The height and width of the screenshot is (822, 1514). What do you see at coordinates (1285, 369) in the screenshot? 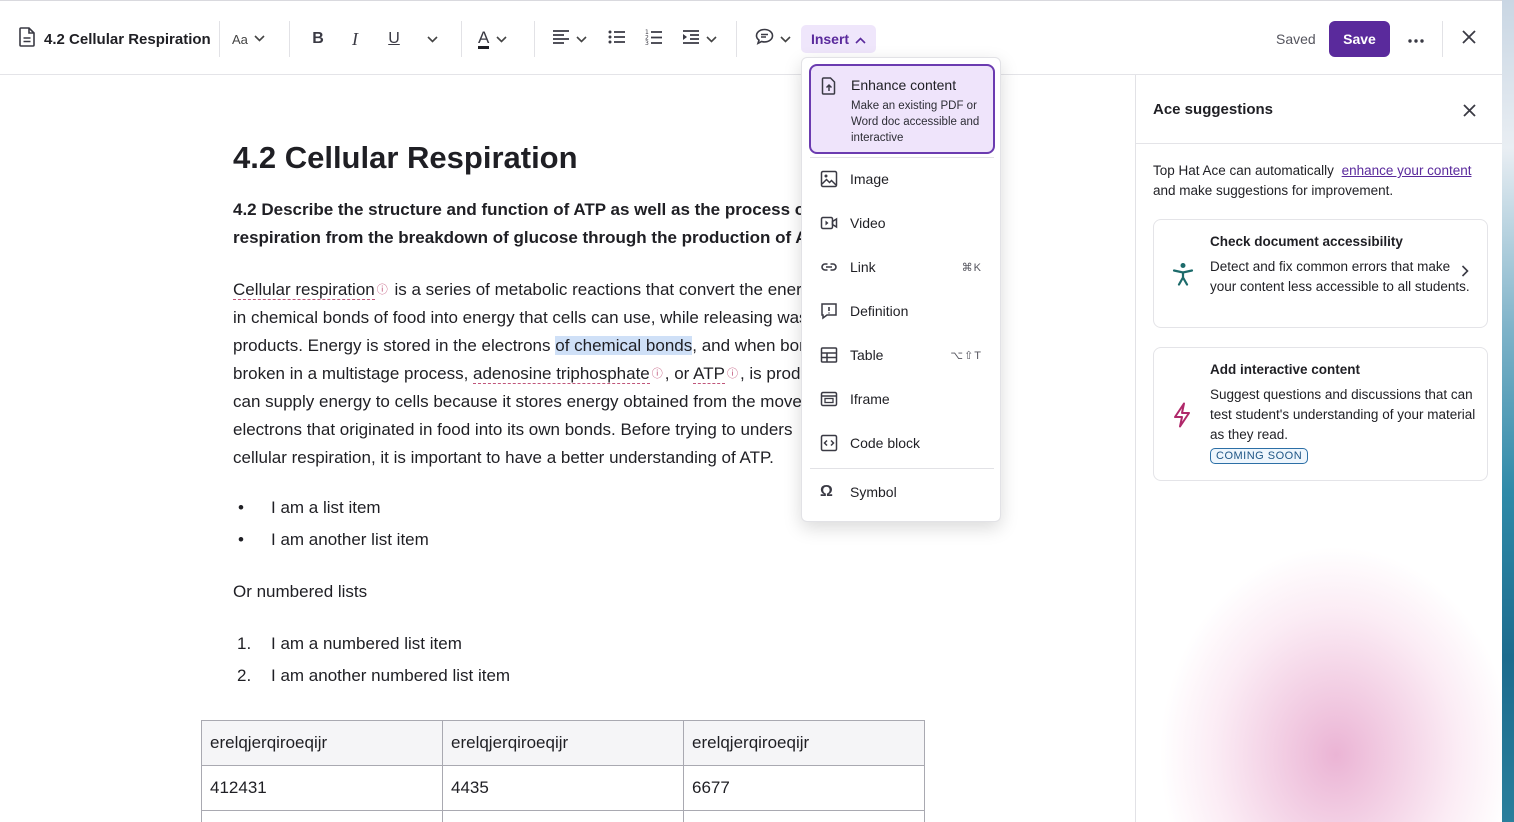
I see `card-title: Add interactive content` at bounding box center [1285, 369].